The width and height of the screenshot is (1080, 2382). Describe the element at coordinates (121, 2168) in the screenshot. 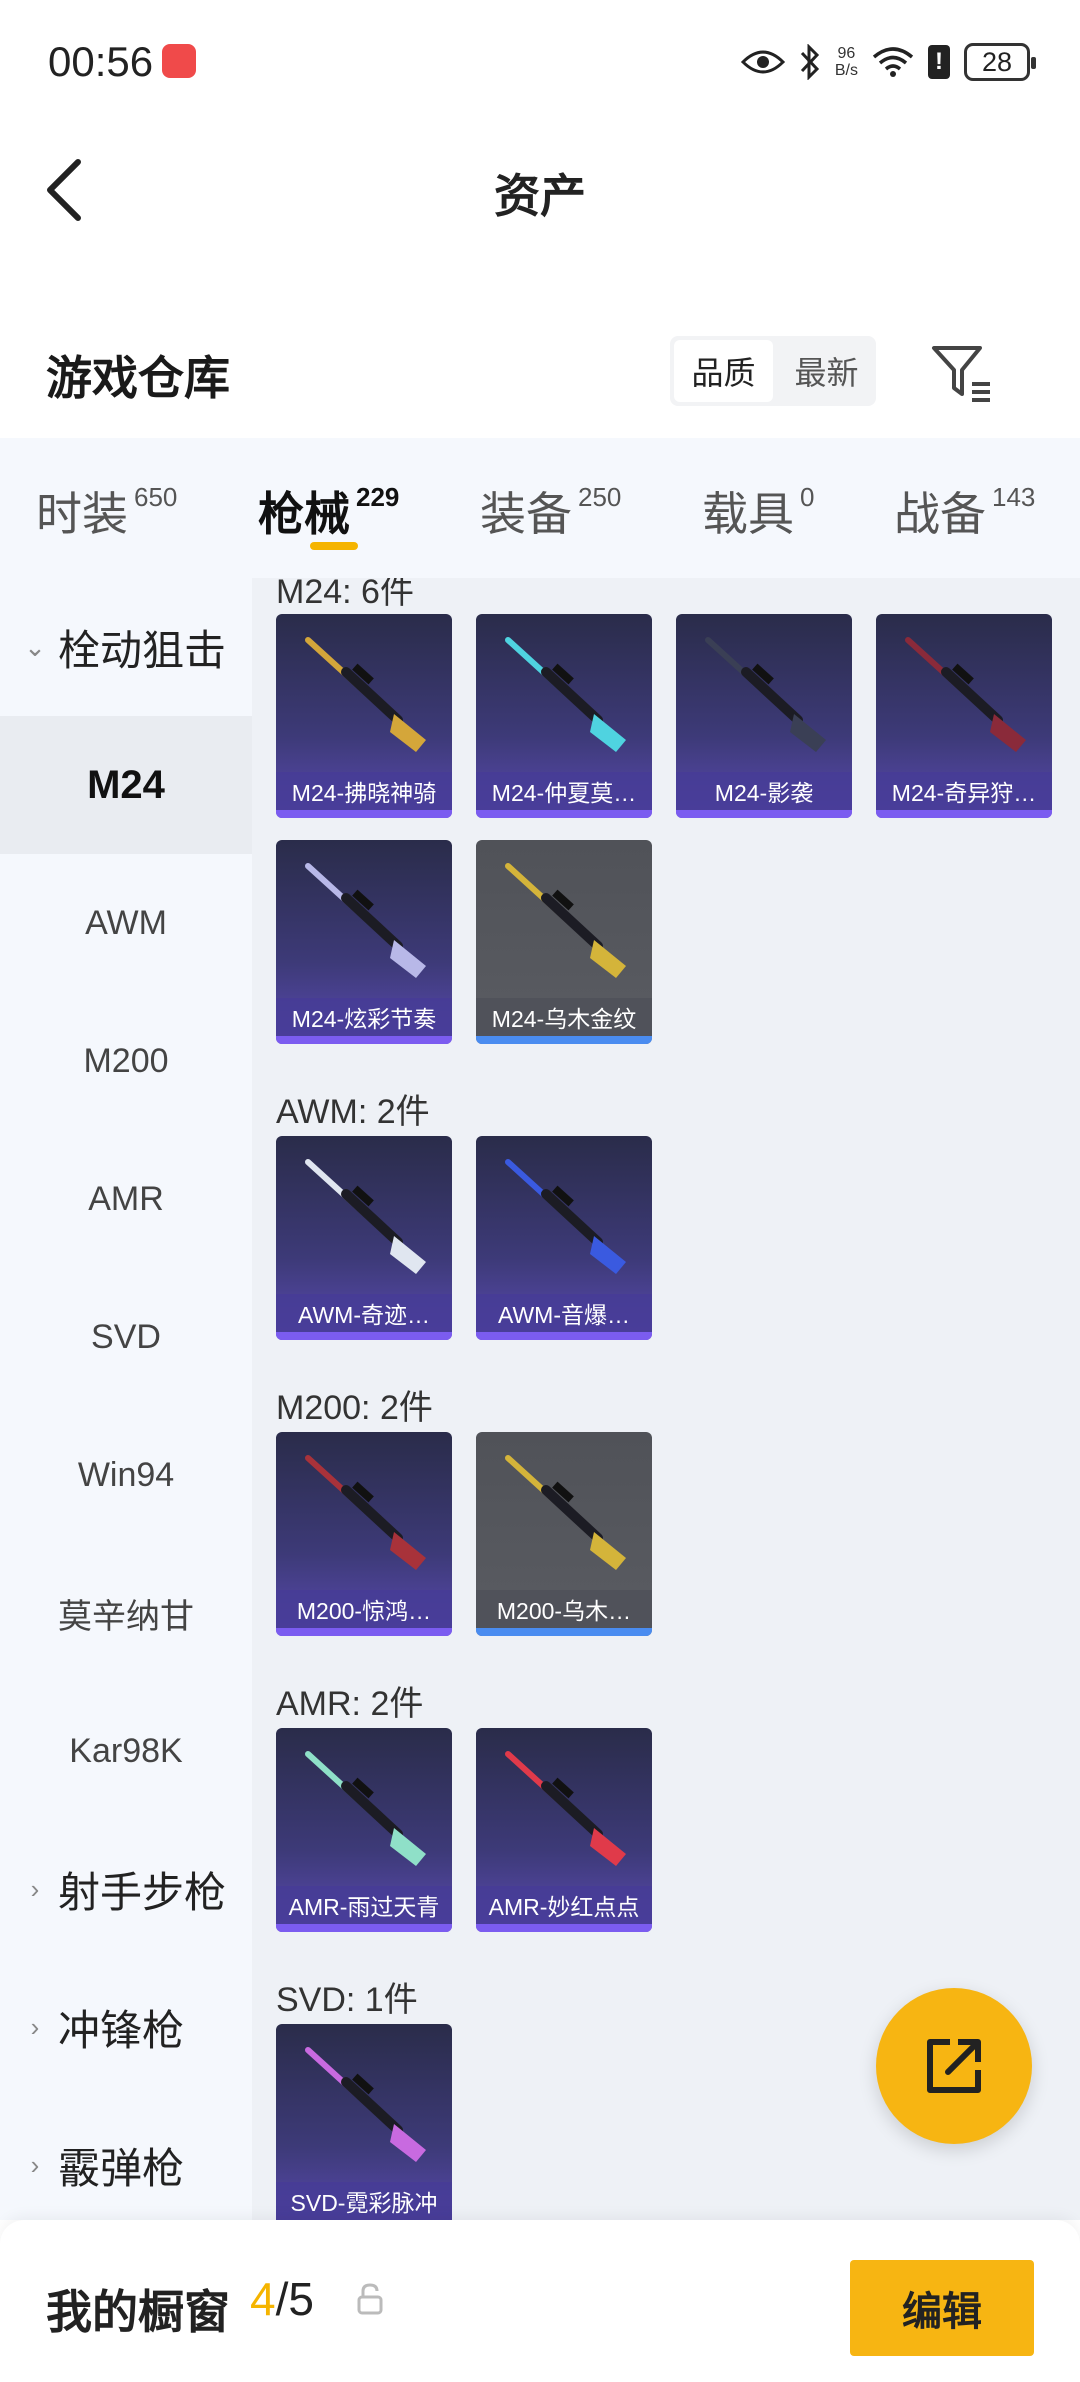

I see `sidebar-group-label: 霰弹枪` at that location.